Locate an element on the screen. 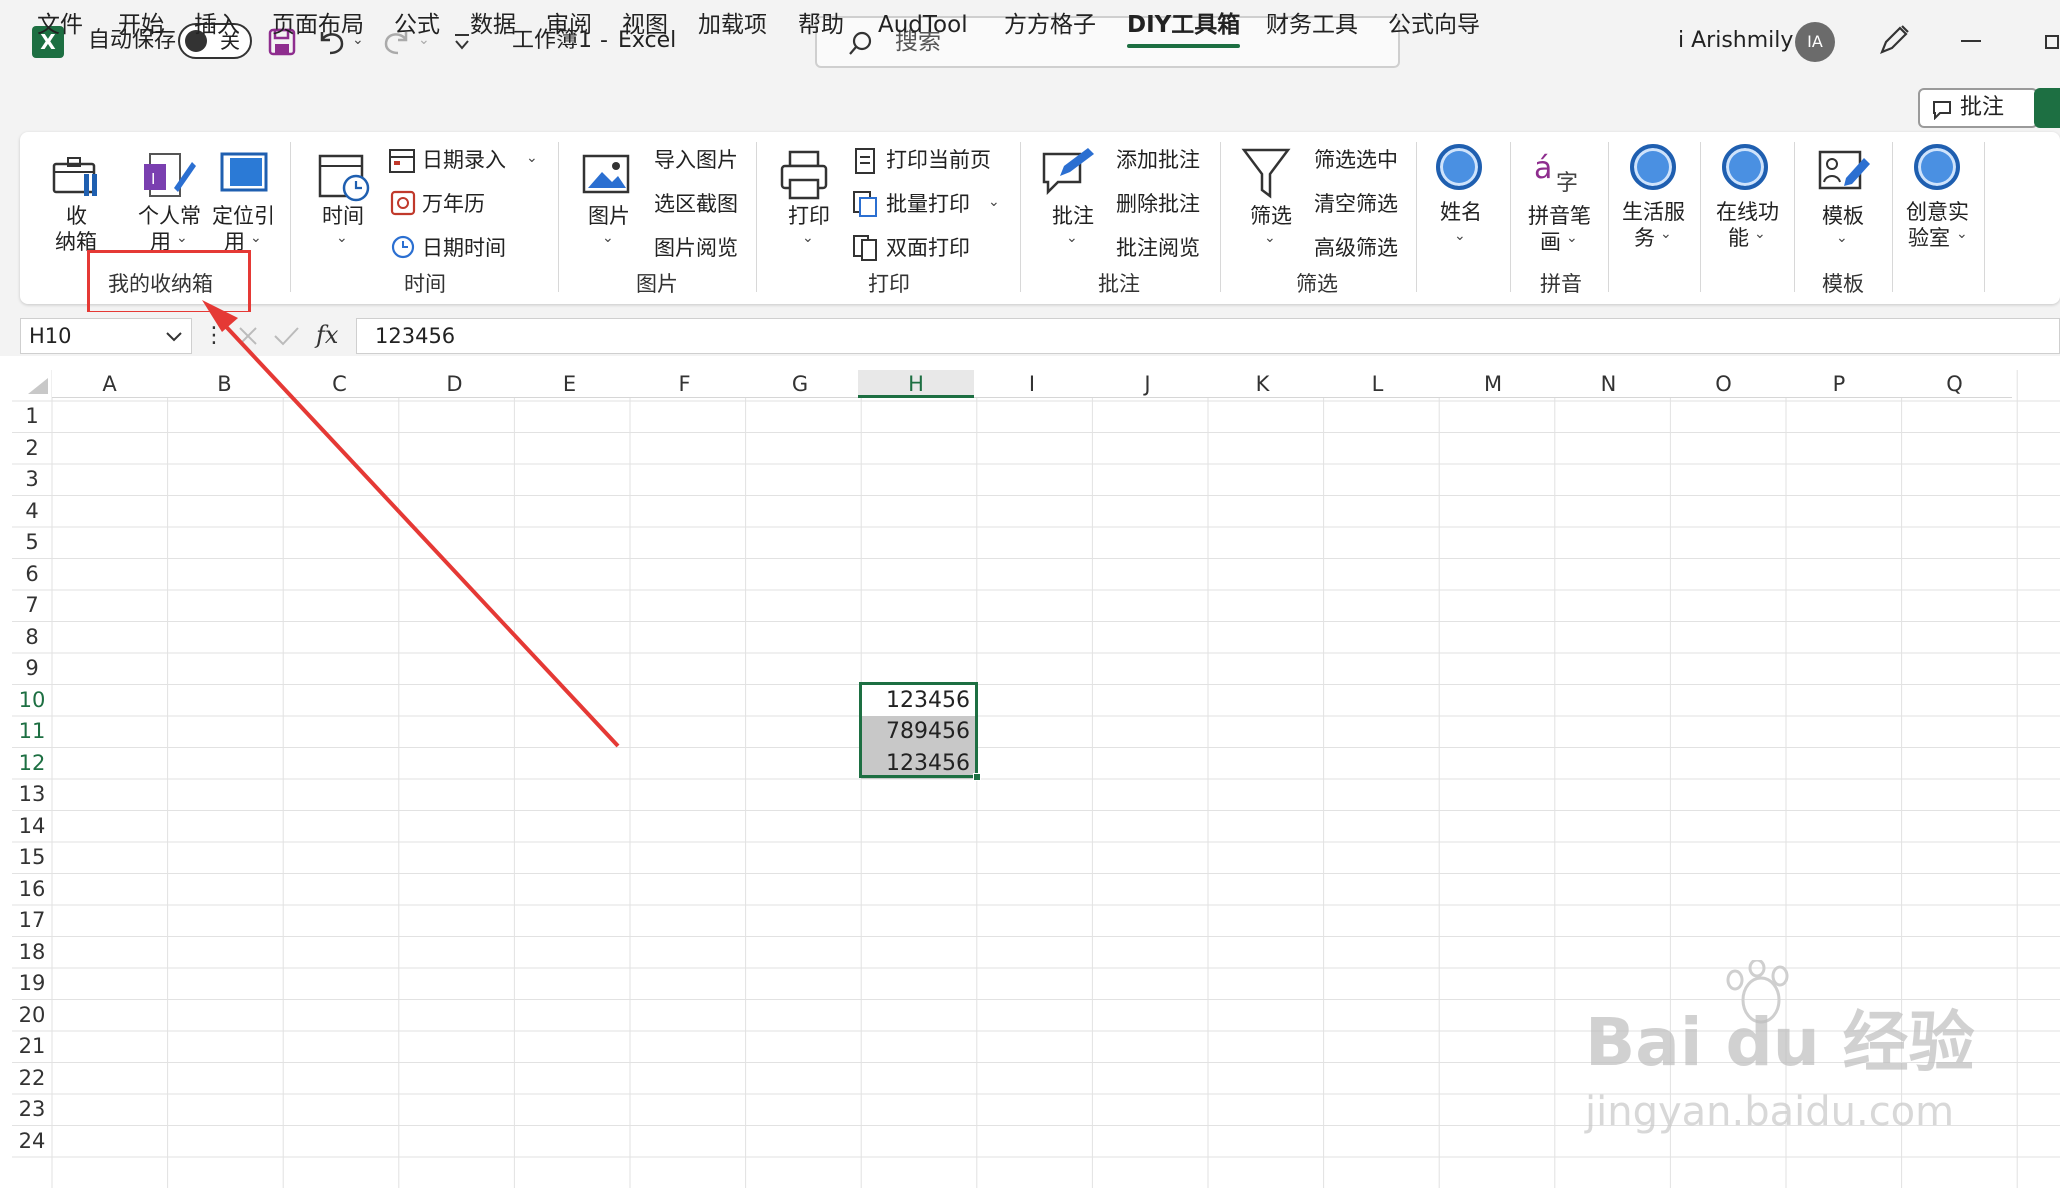 The image size is (2060, 1188). filter-selected-button: 筛选选中 is located at coordinates (1356, 160).